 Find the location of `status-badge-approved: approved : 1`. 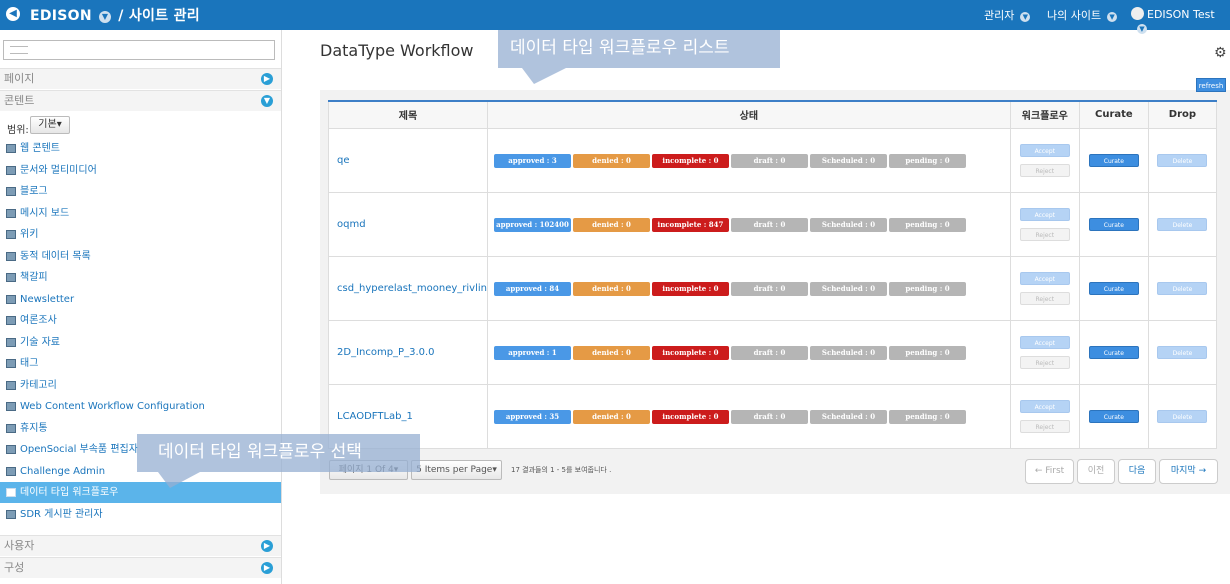

status-badge-approved: approved : 1 is located at coordinates (532, 352).